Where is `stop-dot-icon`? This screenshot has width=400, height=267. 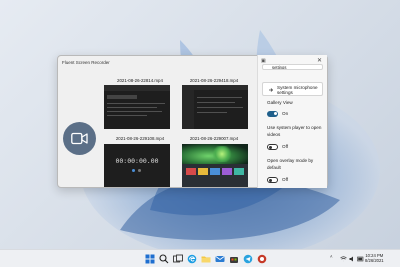
stop-dot-icon is located at coordinates (139, 170).